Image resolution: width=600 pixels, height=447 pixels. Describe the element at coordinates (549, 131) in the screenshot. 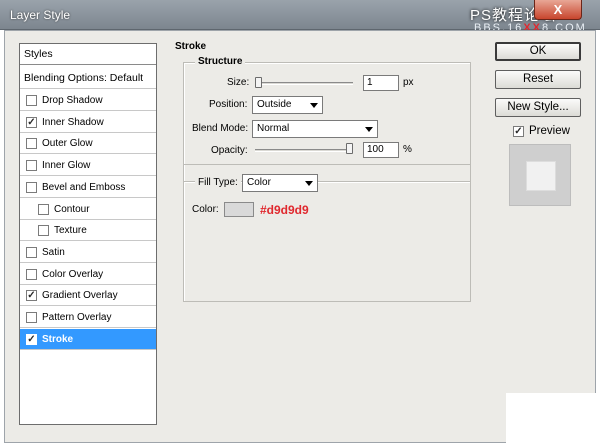

I see `preview-label: Preview` at that location.